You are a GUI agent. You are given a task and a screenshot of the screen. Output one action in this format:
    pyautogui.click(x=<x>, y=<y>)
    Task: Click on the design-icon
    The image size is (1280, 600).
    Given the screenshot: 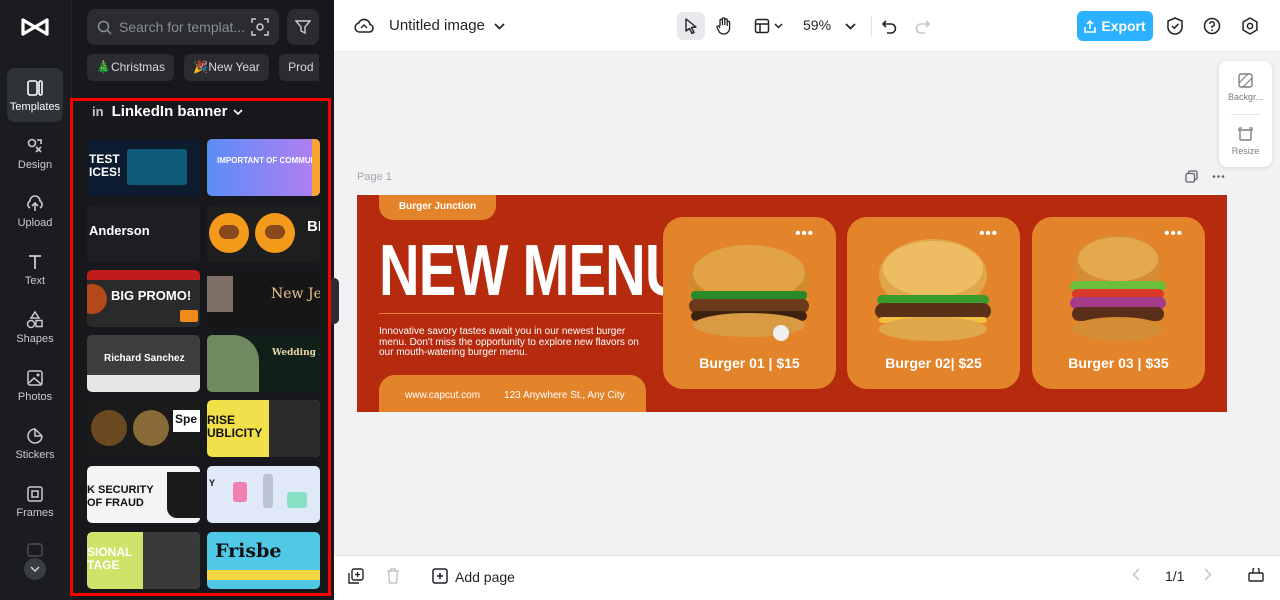 What is the action you would take?
    pyautogui.click(x=34, y=145)
    